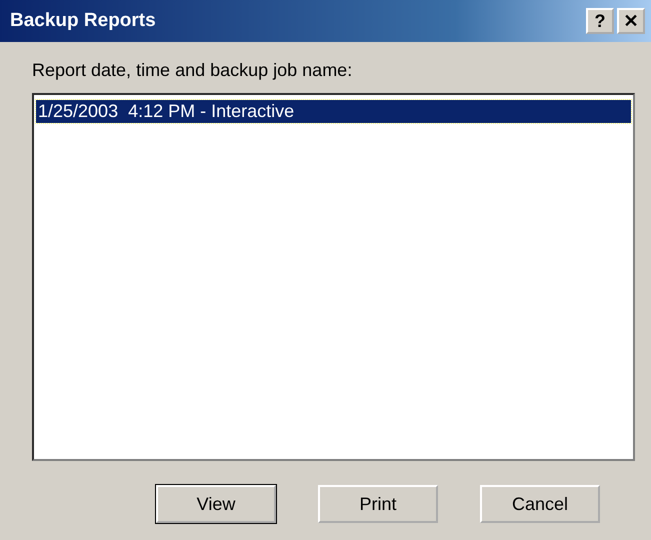 This screenshot has width=651, height=540. I want to click on close-button: ✕, so click(631, 21).